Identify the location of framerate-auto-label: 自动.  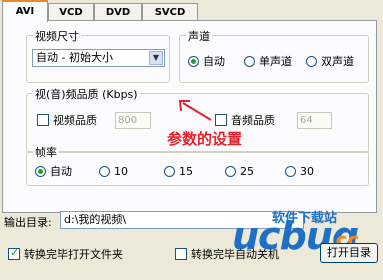
(61, 171).